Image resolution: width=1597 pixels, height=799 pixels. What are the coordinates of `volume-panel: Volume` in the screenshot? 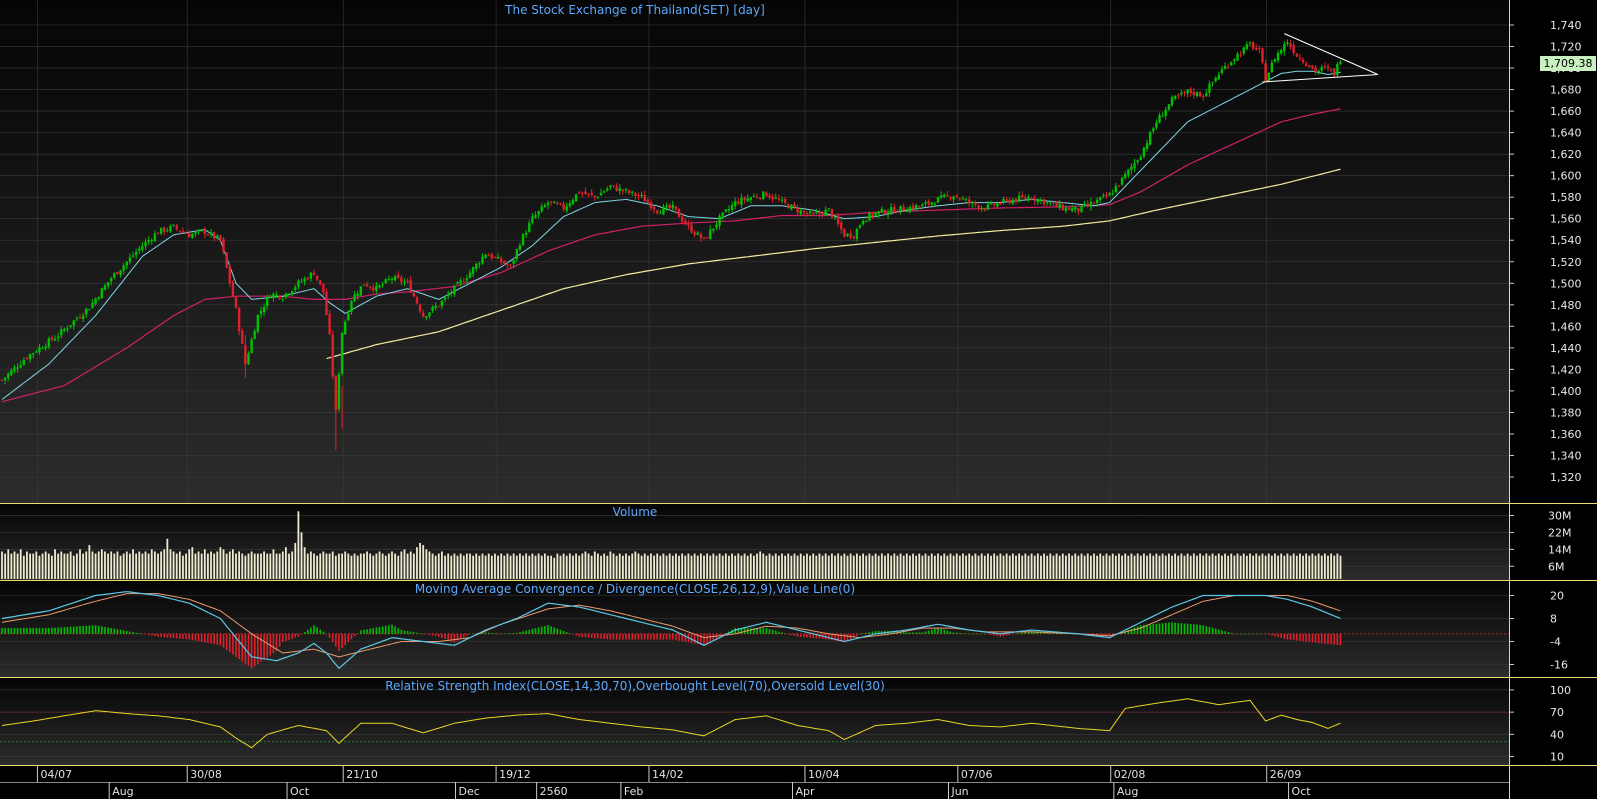 It's located at (754, 542).